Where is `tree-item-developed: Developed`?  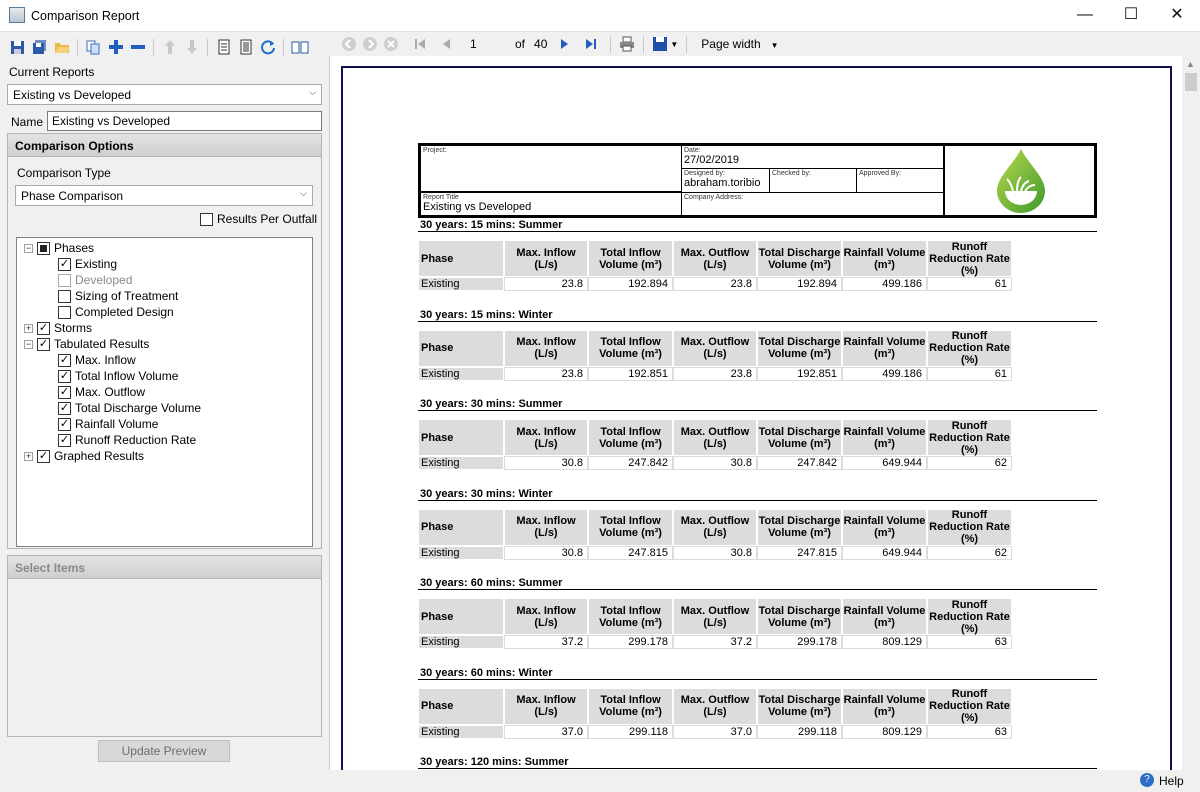 tree-item-developed: Developed is located at coordinates (95, 280).